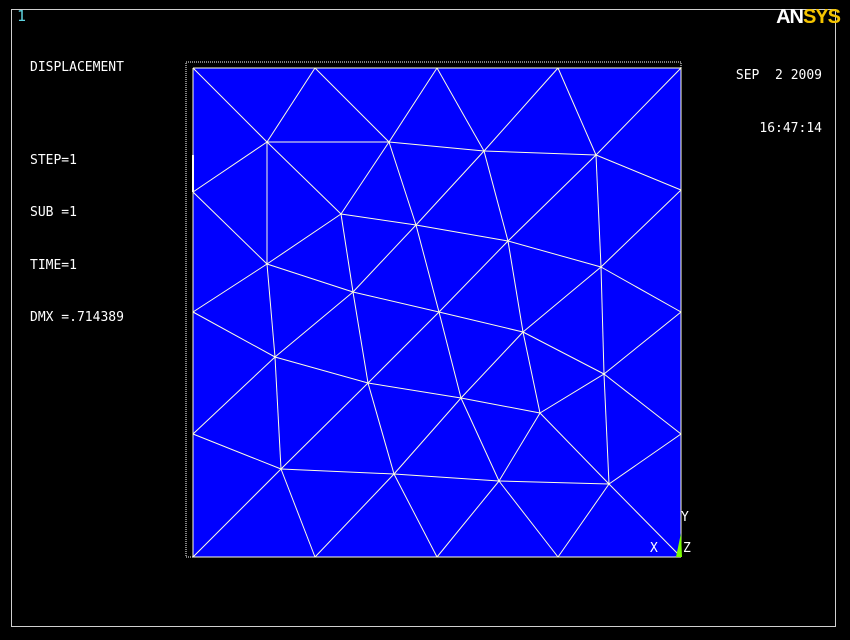 The width and height of the screenshot is (850, 640). I want to click on triad-z-label: Z, so click(687, 548).